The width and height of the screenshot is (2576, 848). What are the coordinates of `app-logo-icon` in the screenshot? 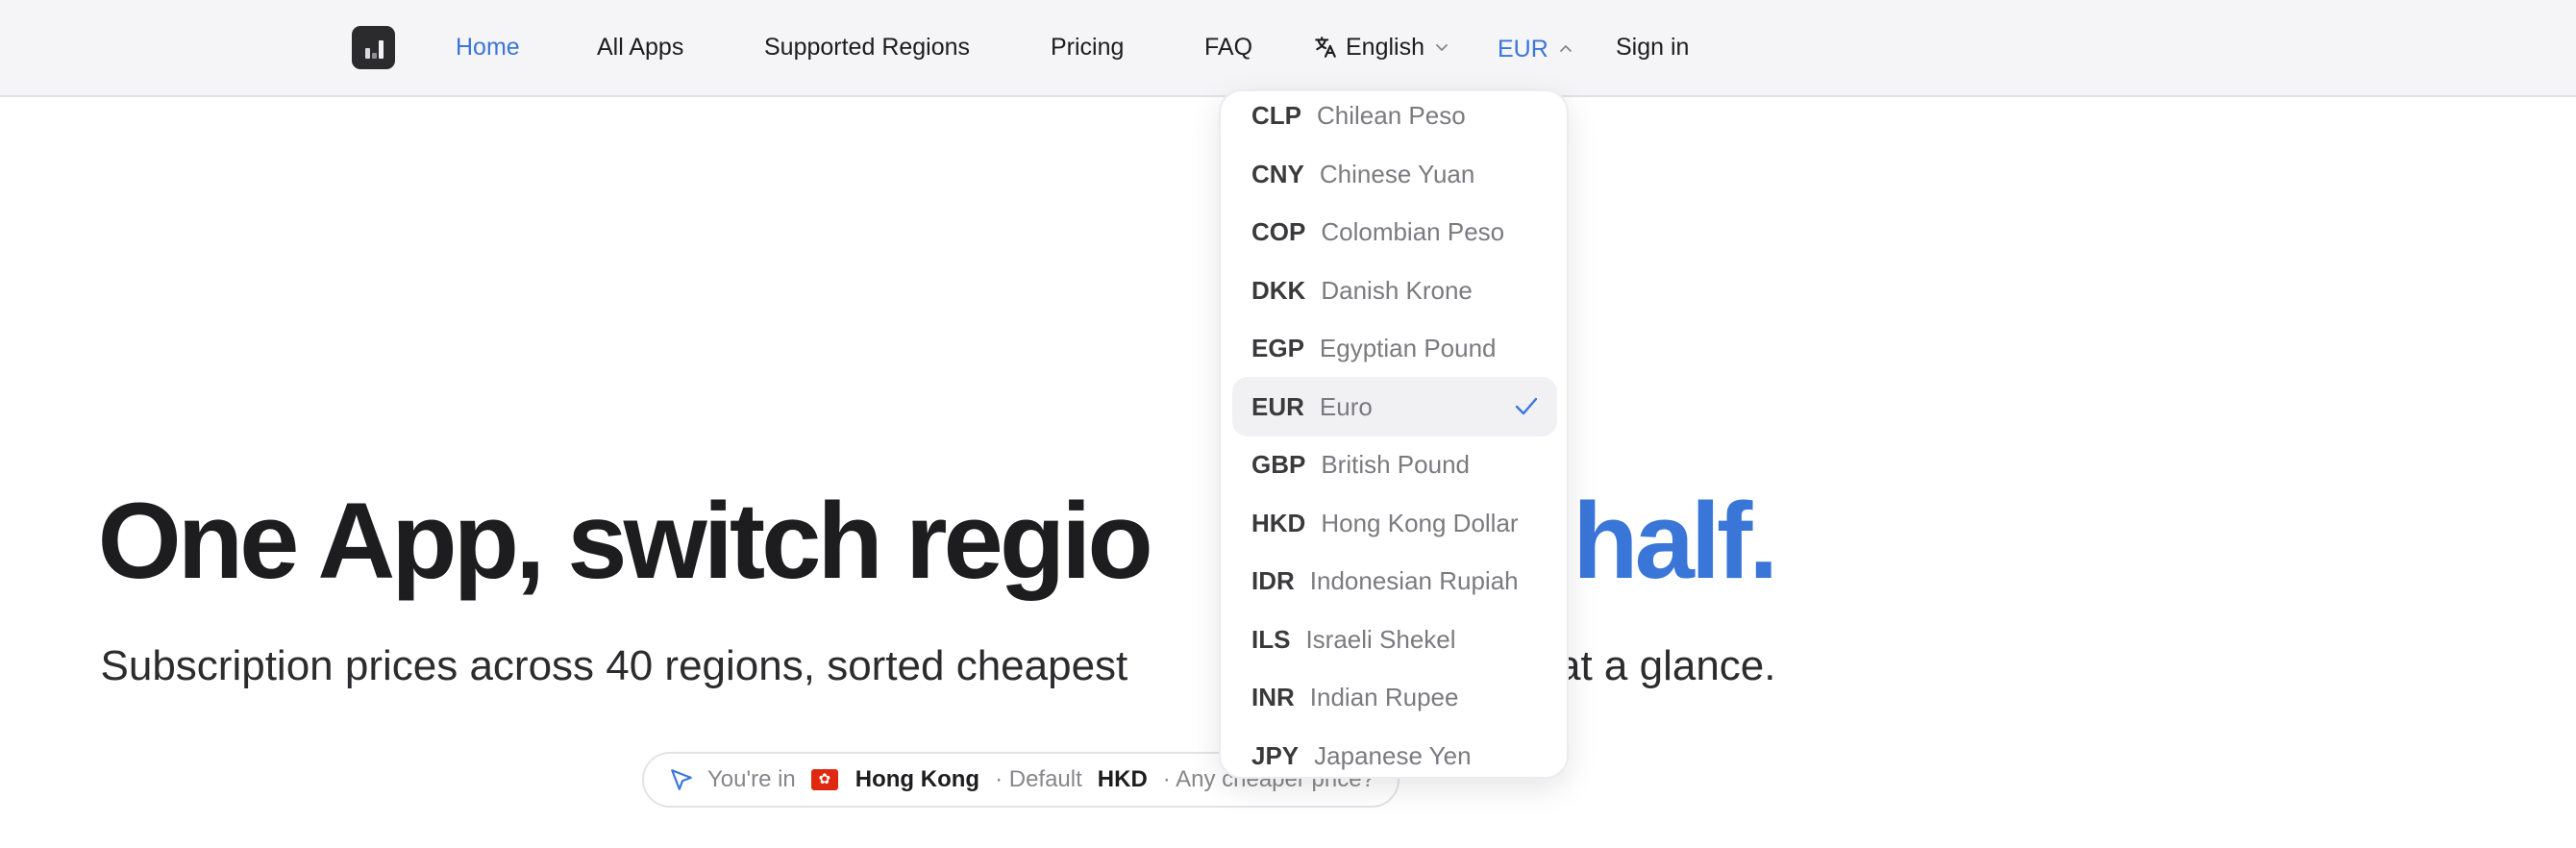 It's located at (373, 47).